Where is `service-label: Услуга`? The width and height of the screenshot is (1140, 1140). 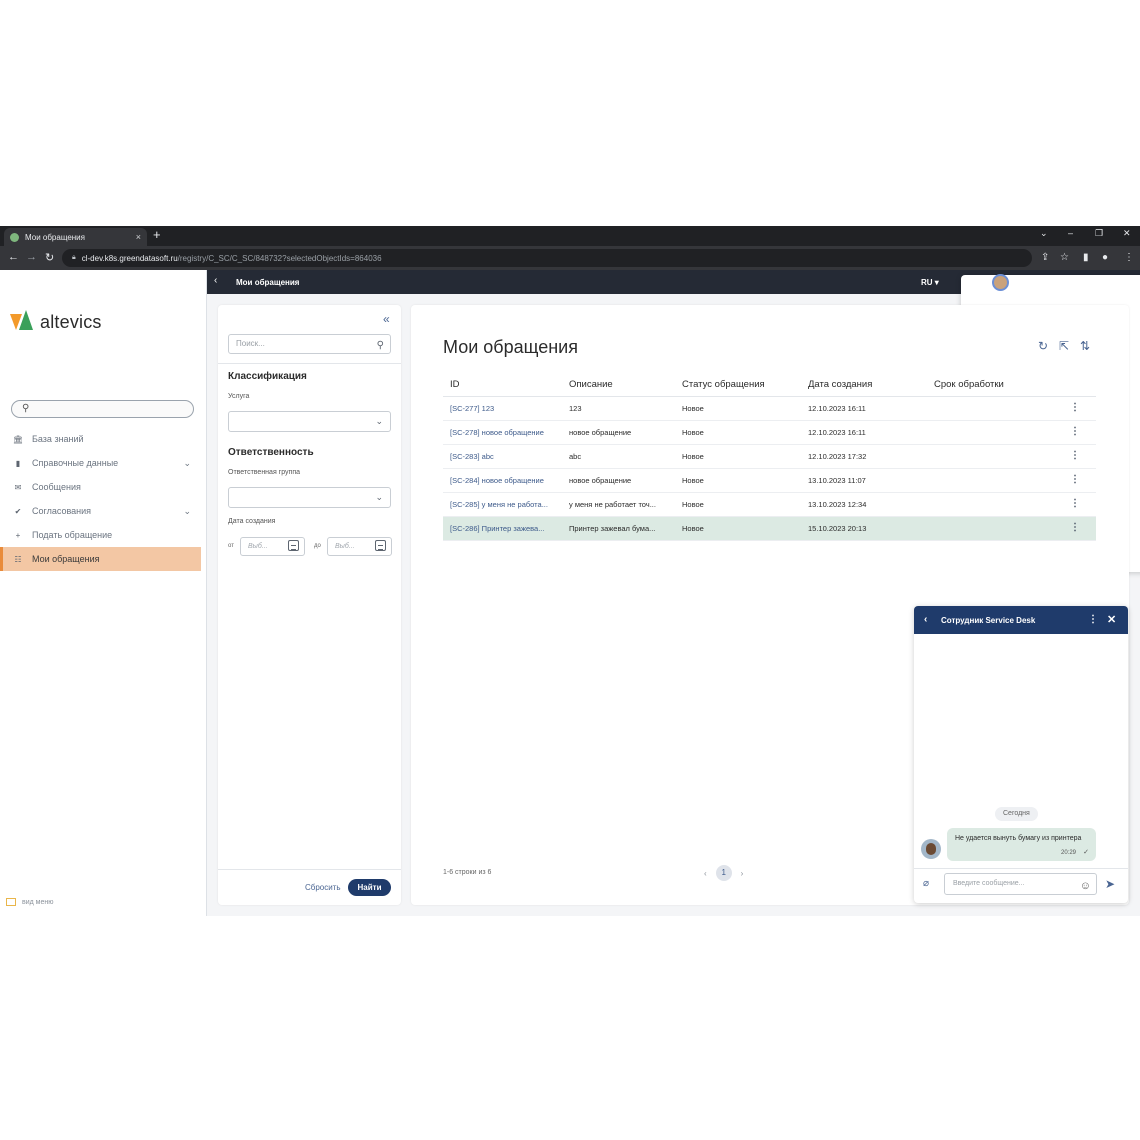 service-label: Услуга is located at coordinates (239, 396).